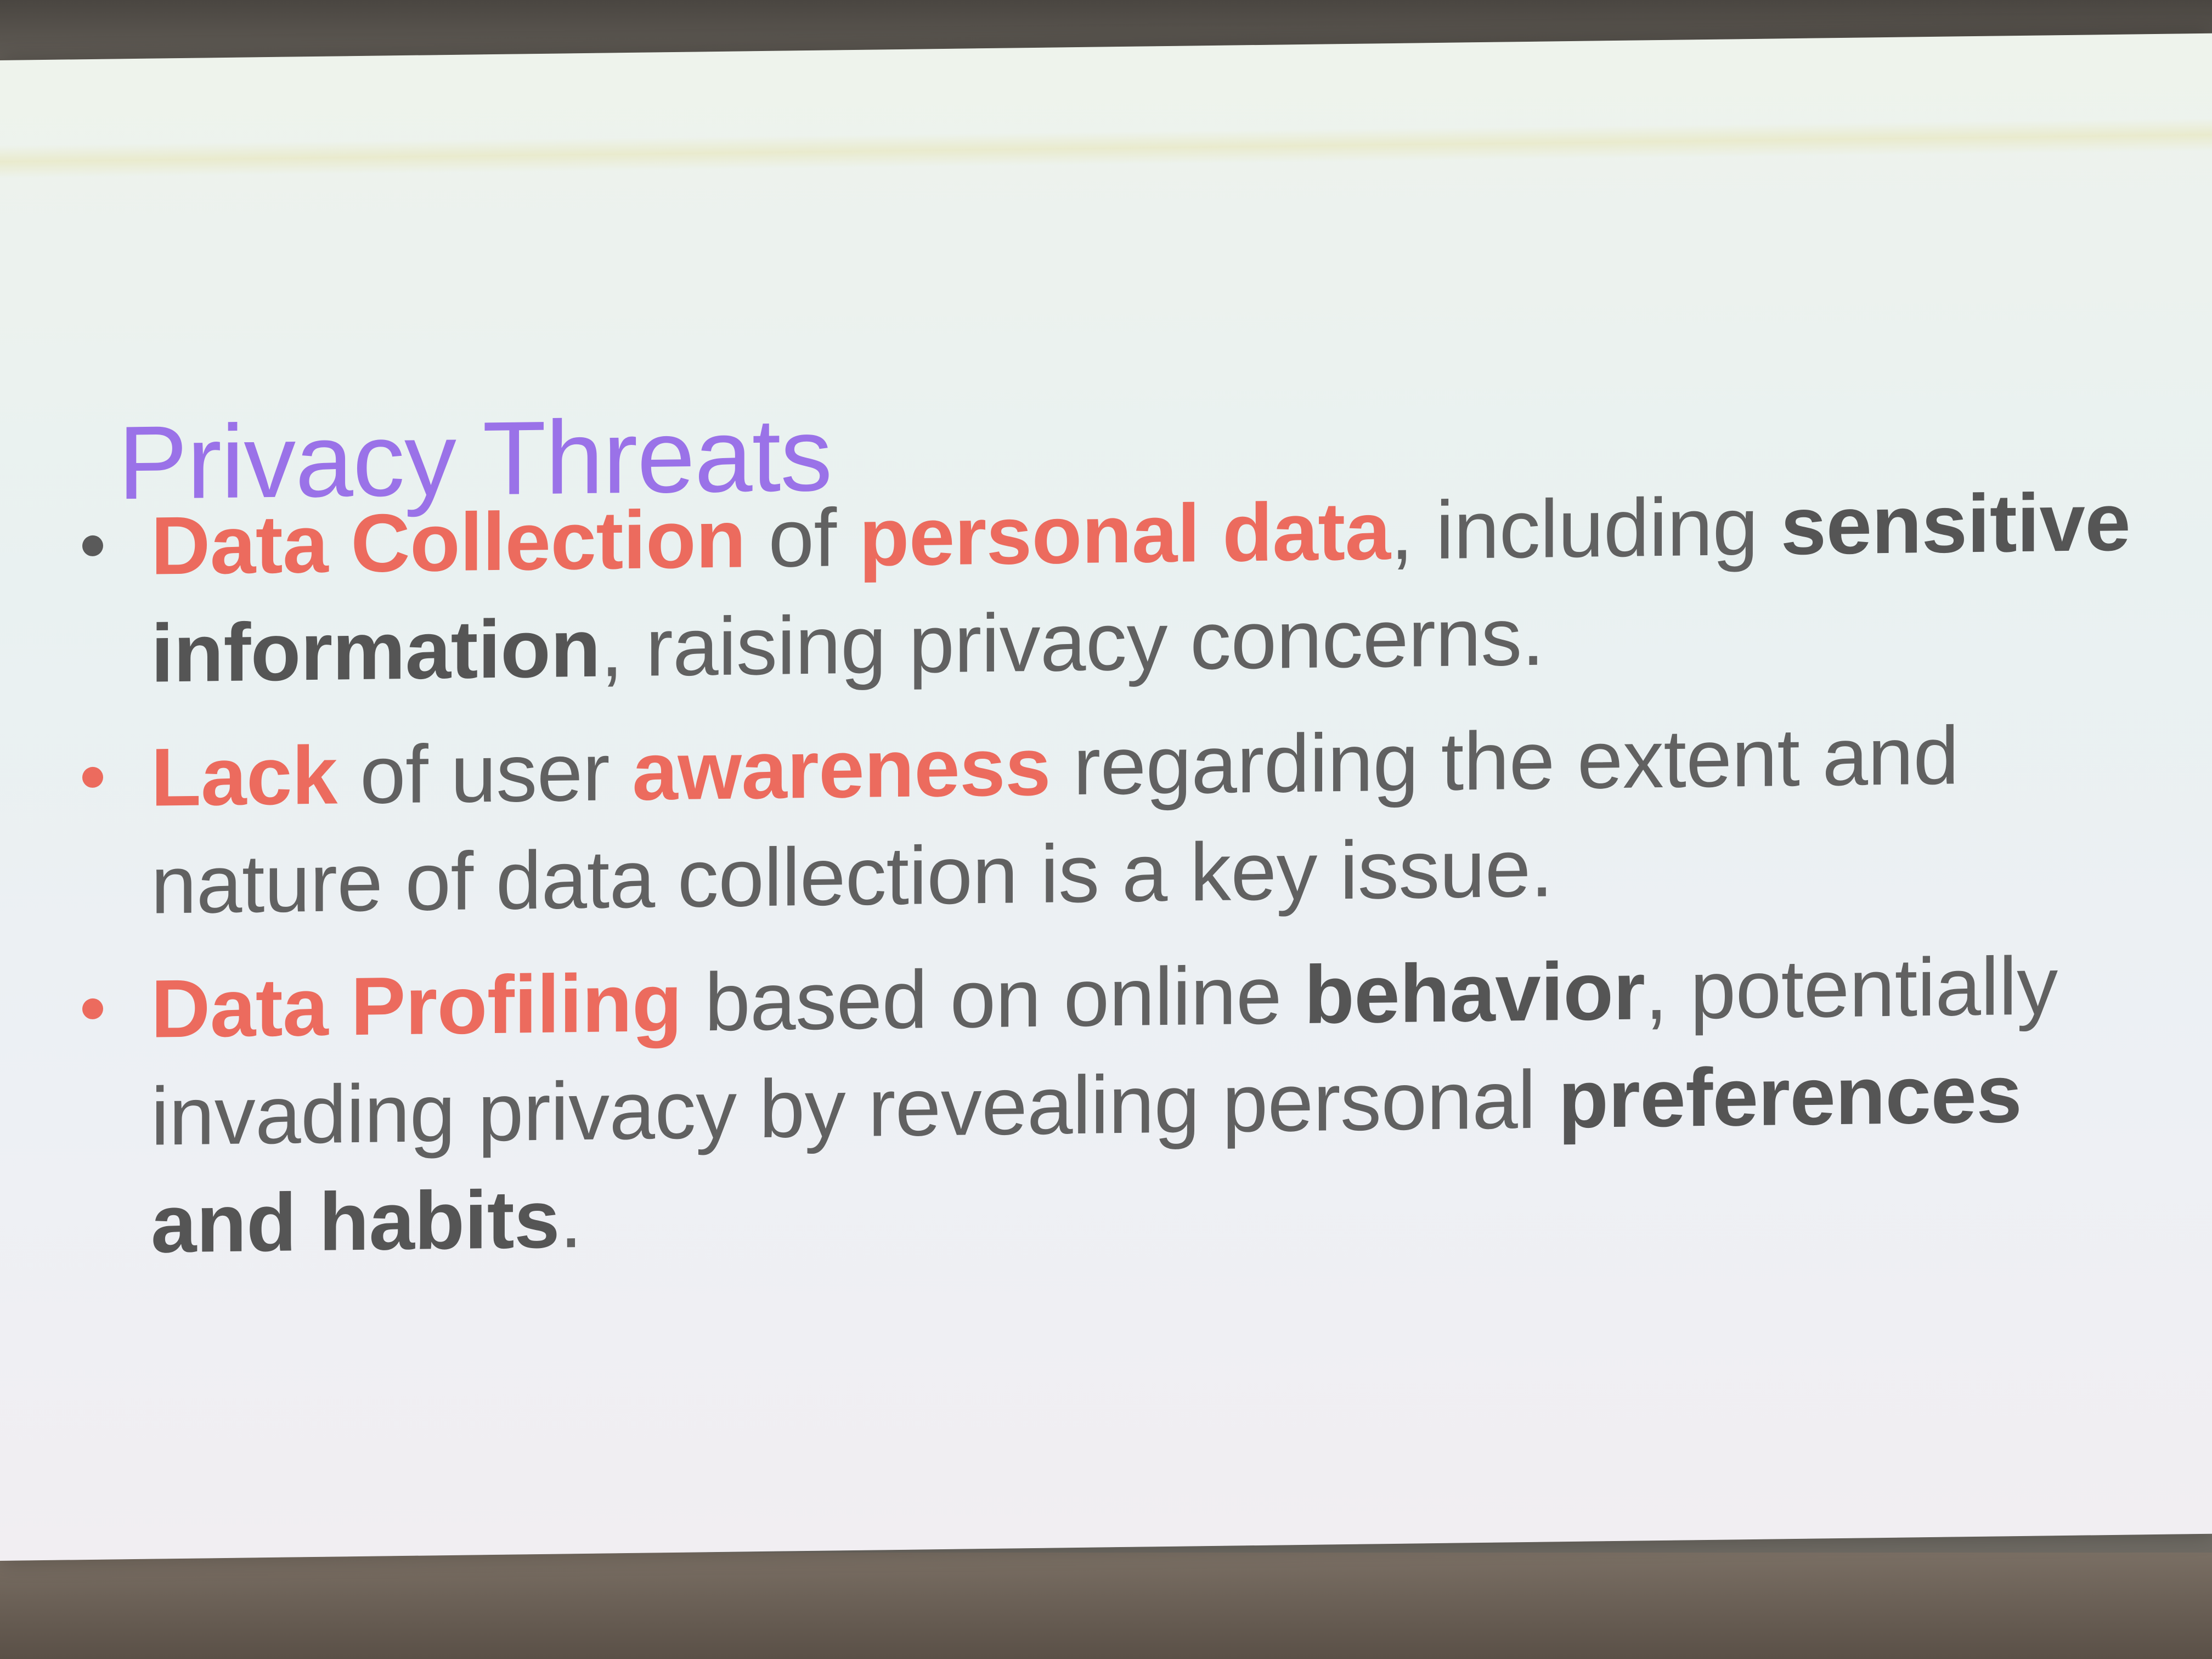  I want to click on bullet-text-segment: of user, so click(485, 773).